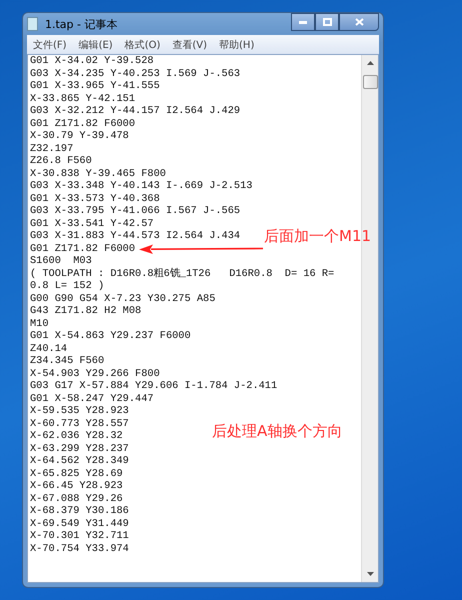  I want to click on code-line: Z40.14, so click(49, 348).